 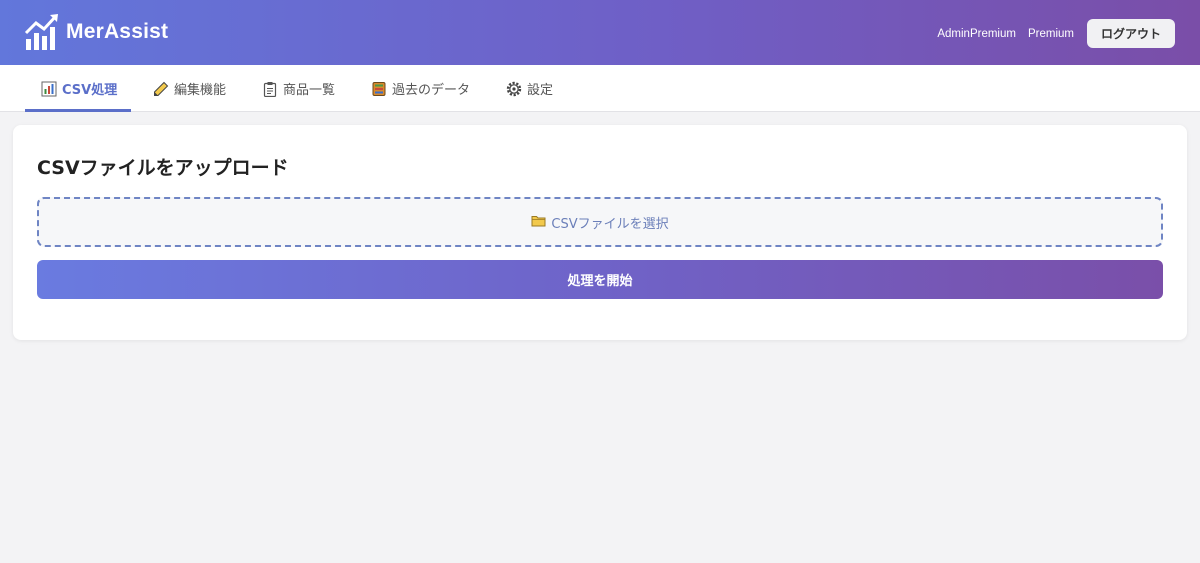 I want to click on tab-label: 編集機能, so click(x=200, y=90).